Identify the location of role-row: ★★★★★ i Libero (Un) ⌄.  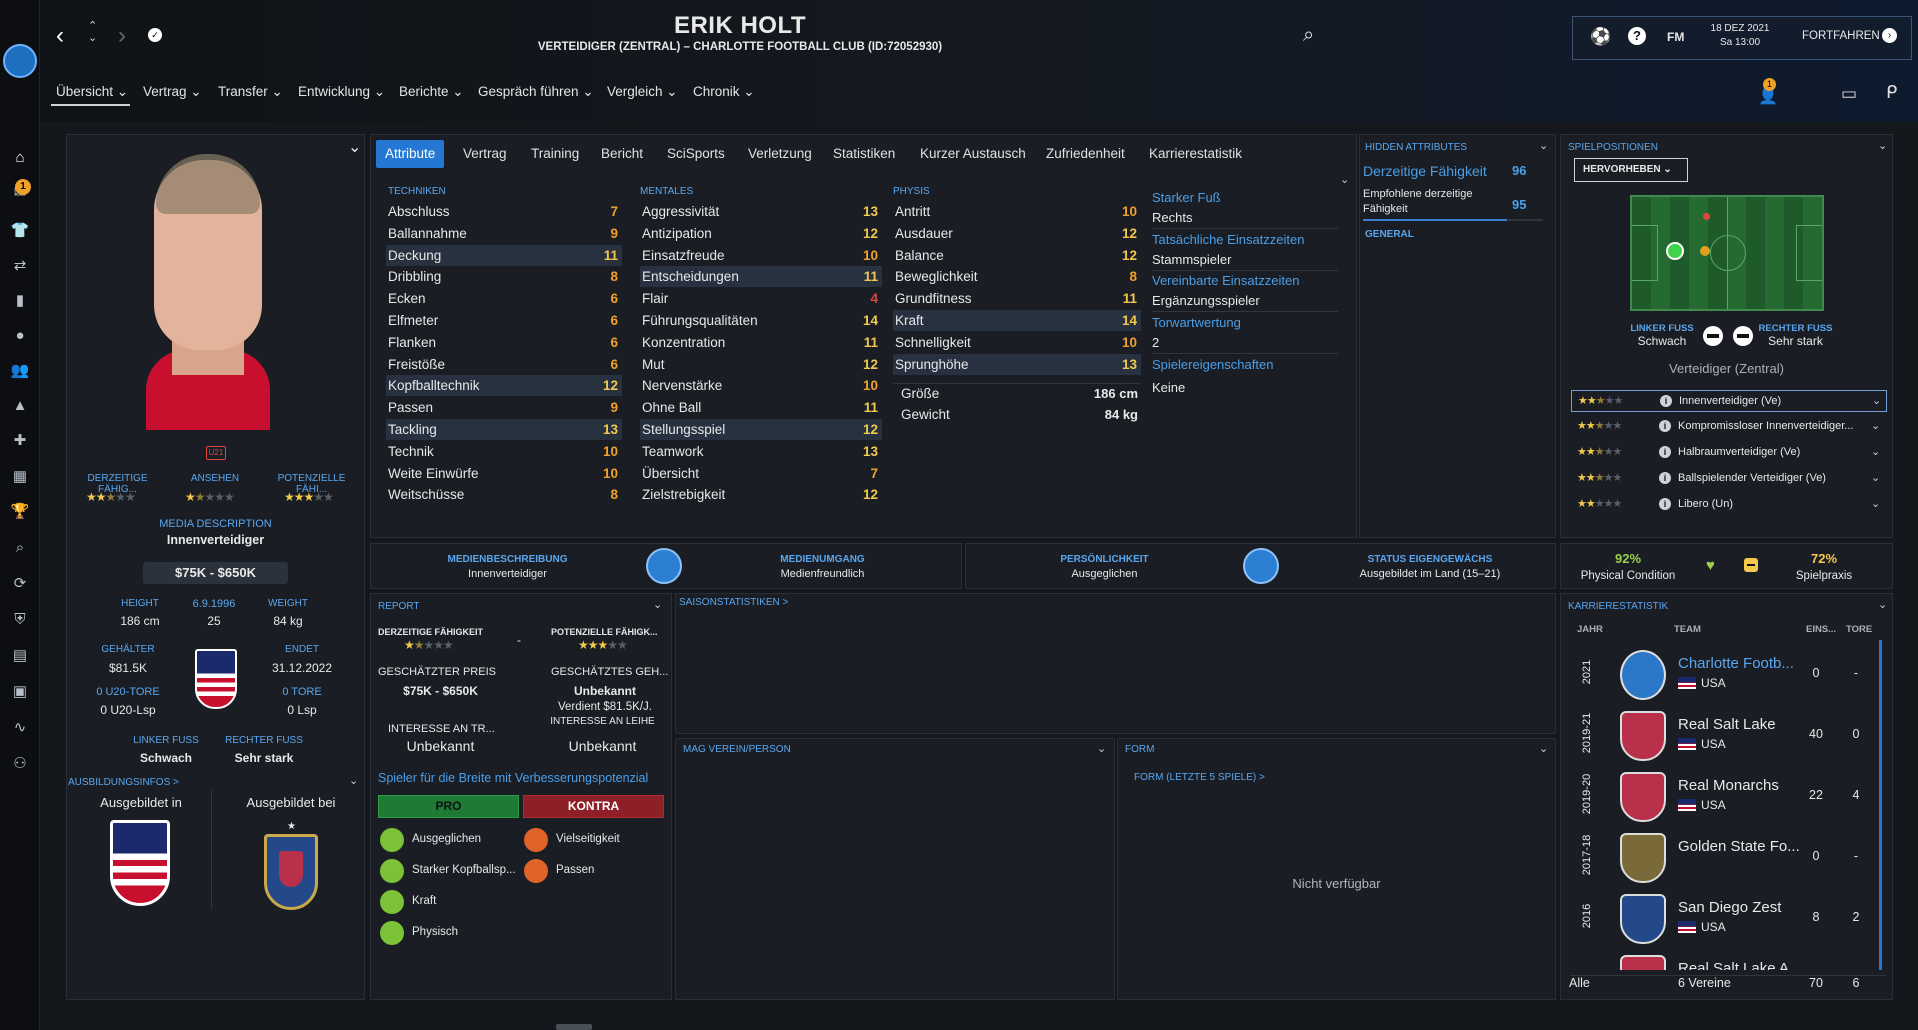
(1729, 505).